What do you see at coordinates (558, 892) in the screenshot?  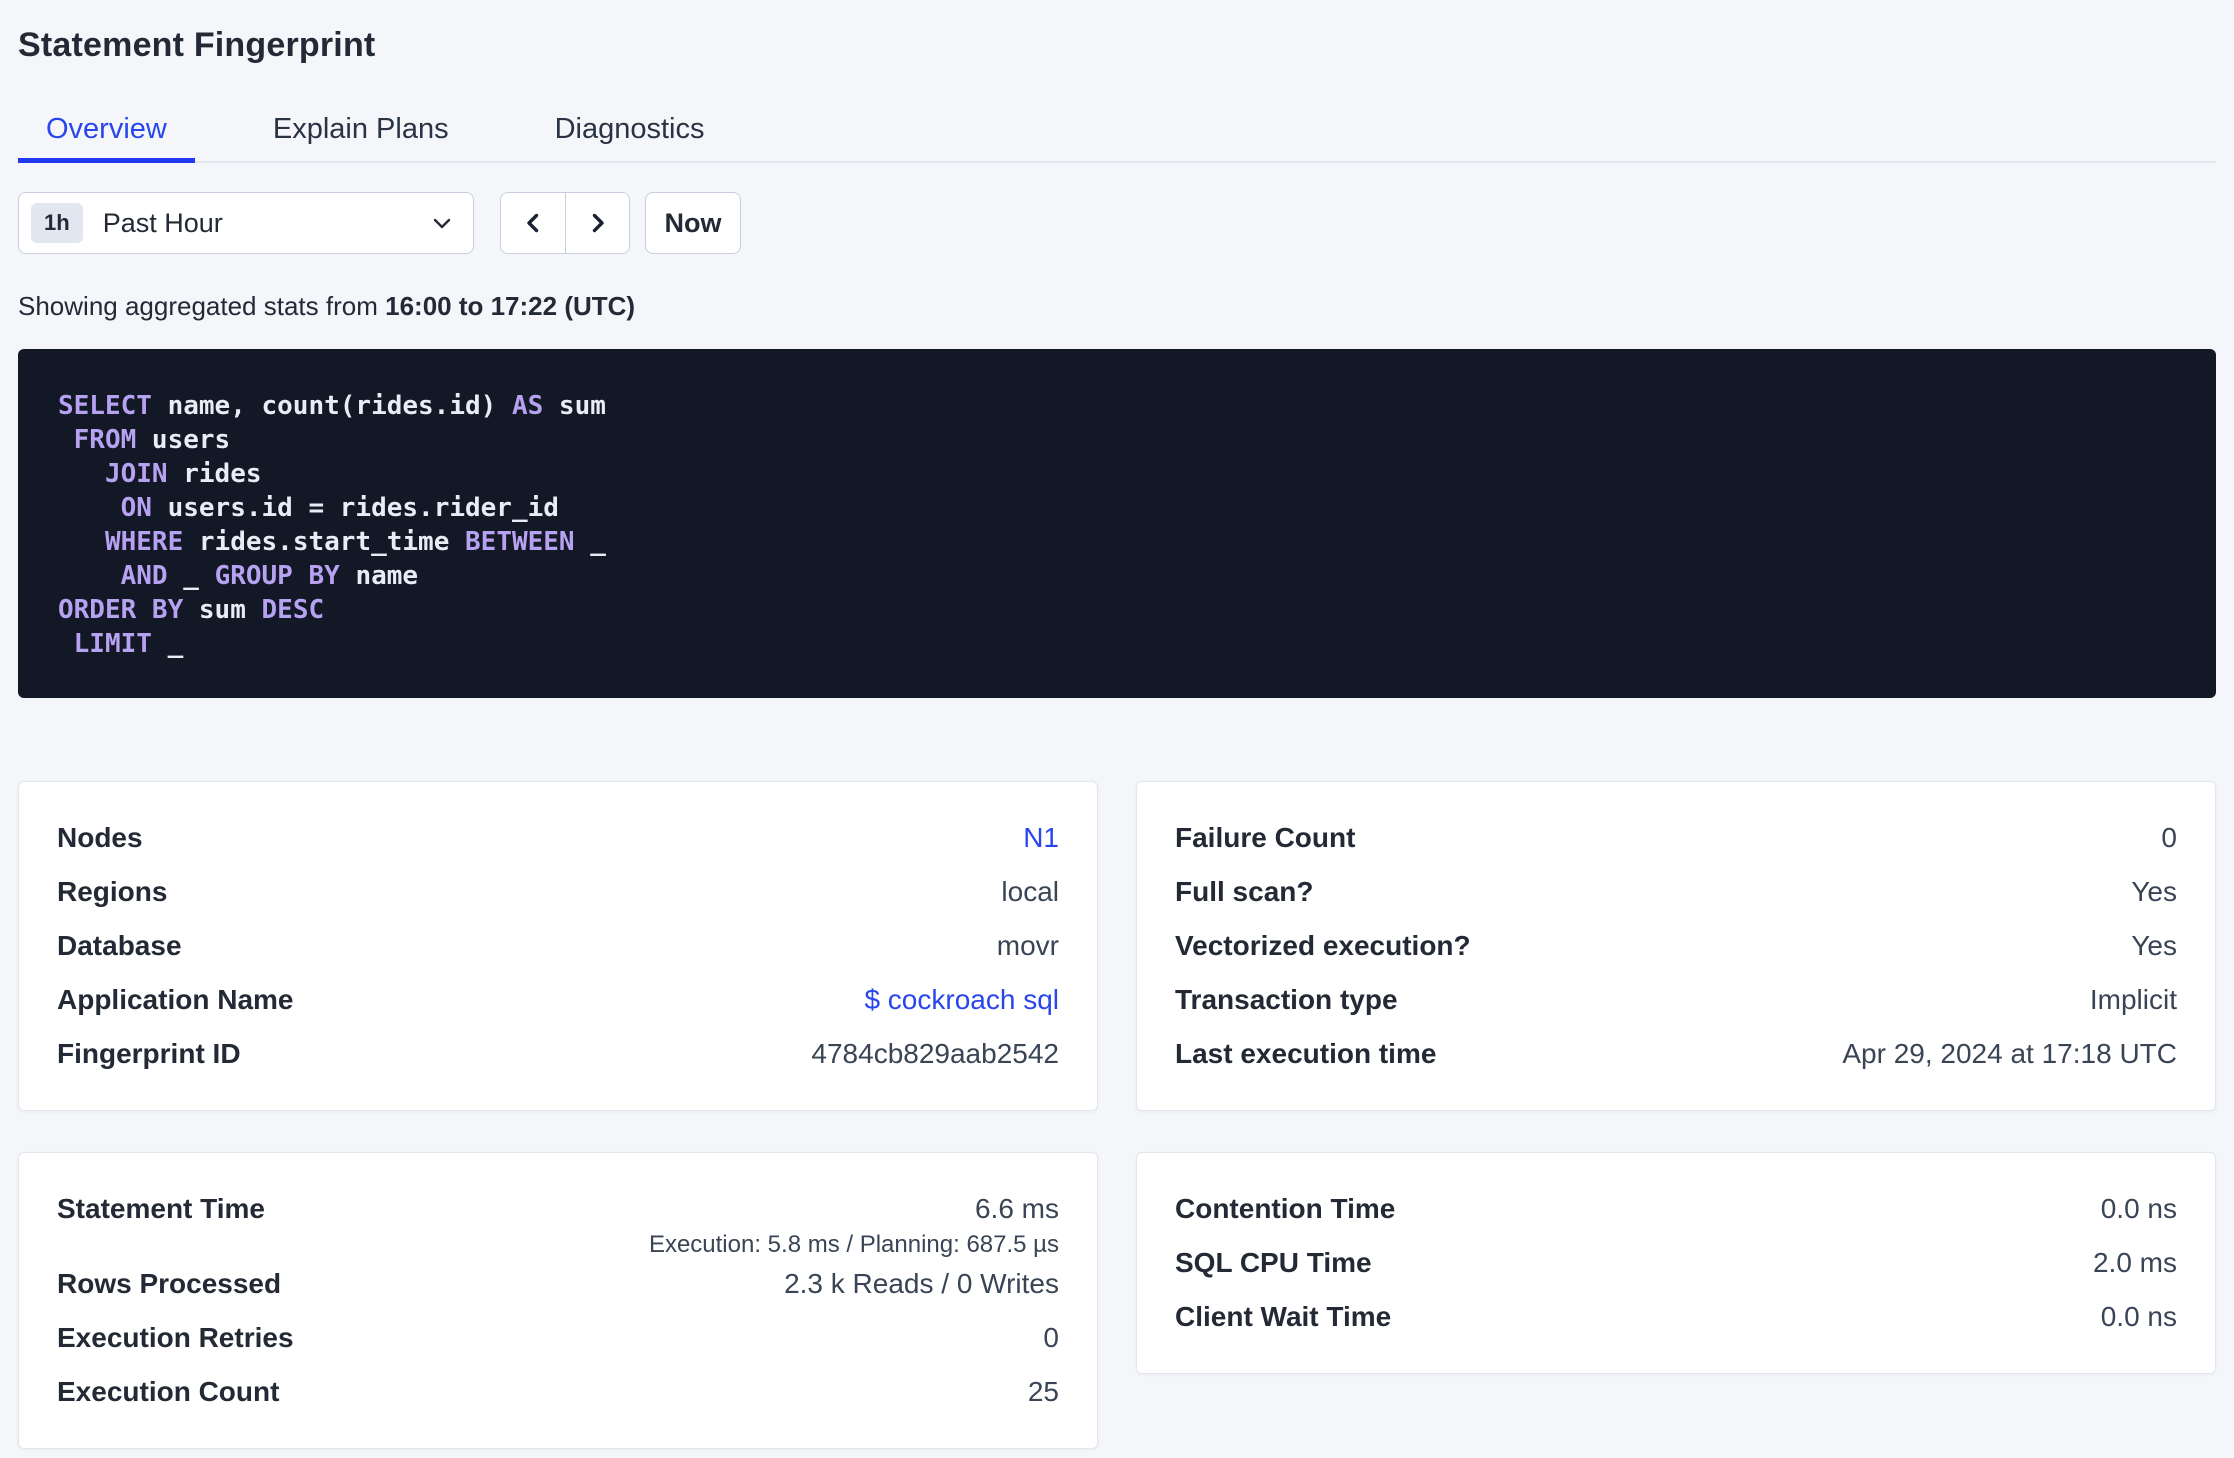 I see `summary-row-regions: Regions local` at bounding box center [558, 892].